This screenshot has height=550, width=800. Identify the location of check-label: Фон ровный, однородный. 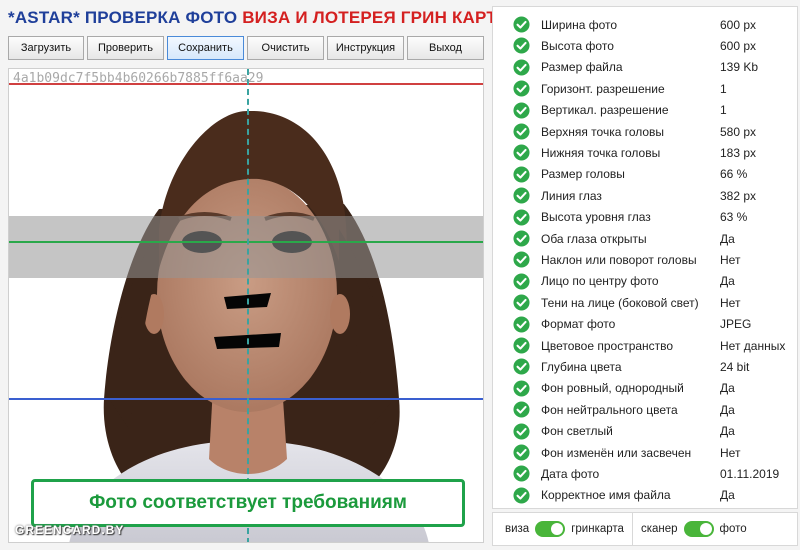
(612, 388).